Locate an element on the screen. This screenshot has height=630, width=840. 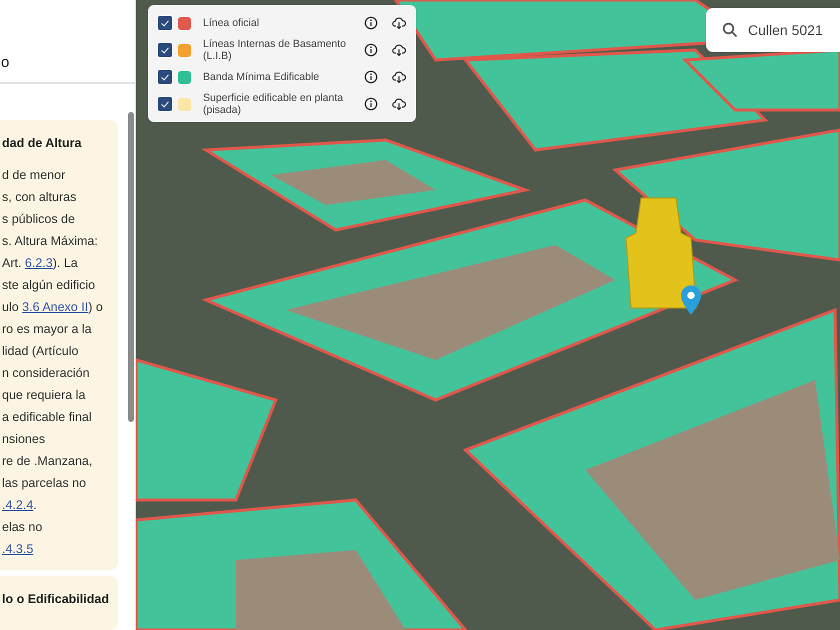
search-field: Cullen 5021 is located at coordinates (773, 30).